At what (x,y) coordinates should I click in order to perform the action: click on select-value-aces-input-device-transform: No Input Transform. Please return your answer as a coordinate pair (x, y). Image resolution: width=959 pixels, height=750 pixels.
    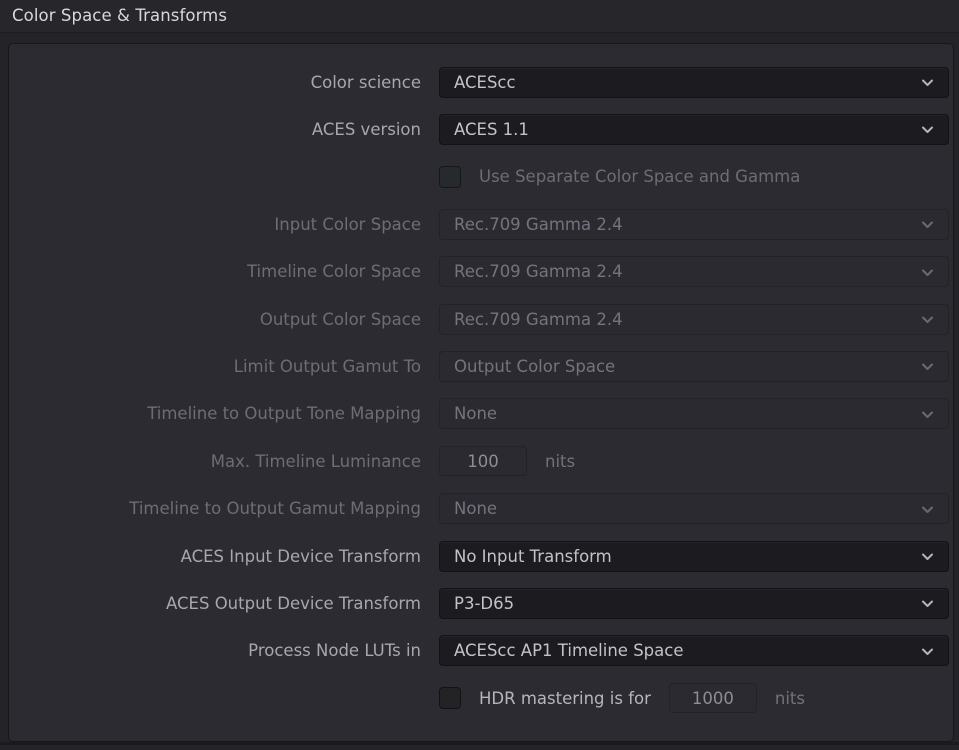
    Looking at the image, I should click on (533, 556).